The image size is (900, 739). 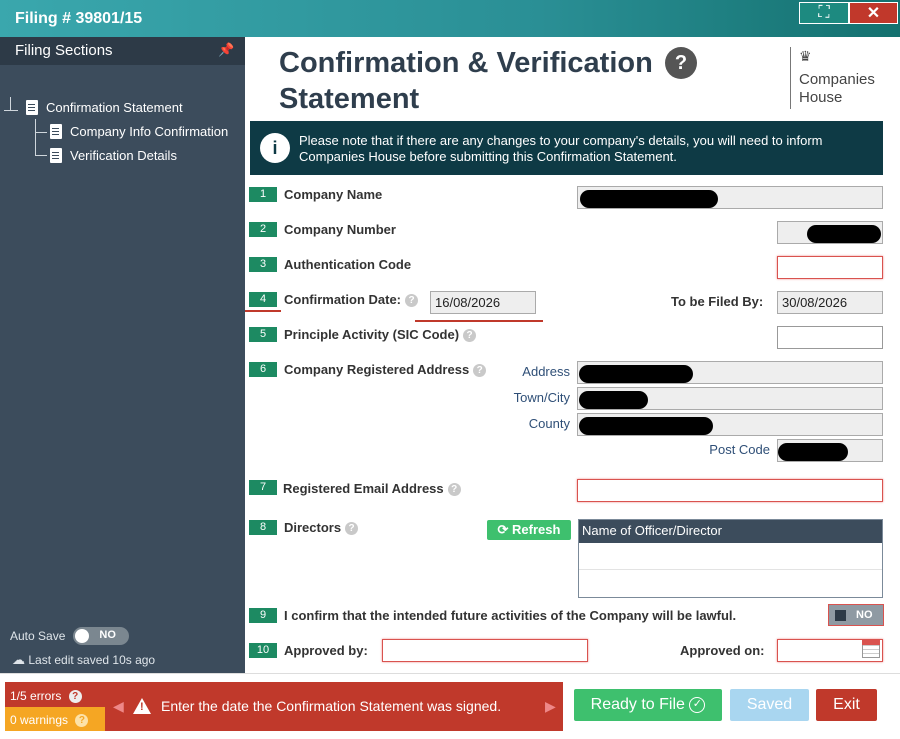 I want to click on tree-item-label: Verification Details, so click(x=123, y=155).